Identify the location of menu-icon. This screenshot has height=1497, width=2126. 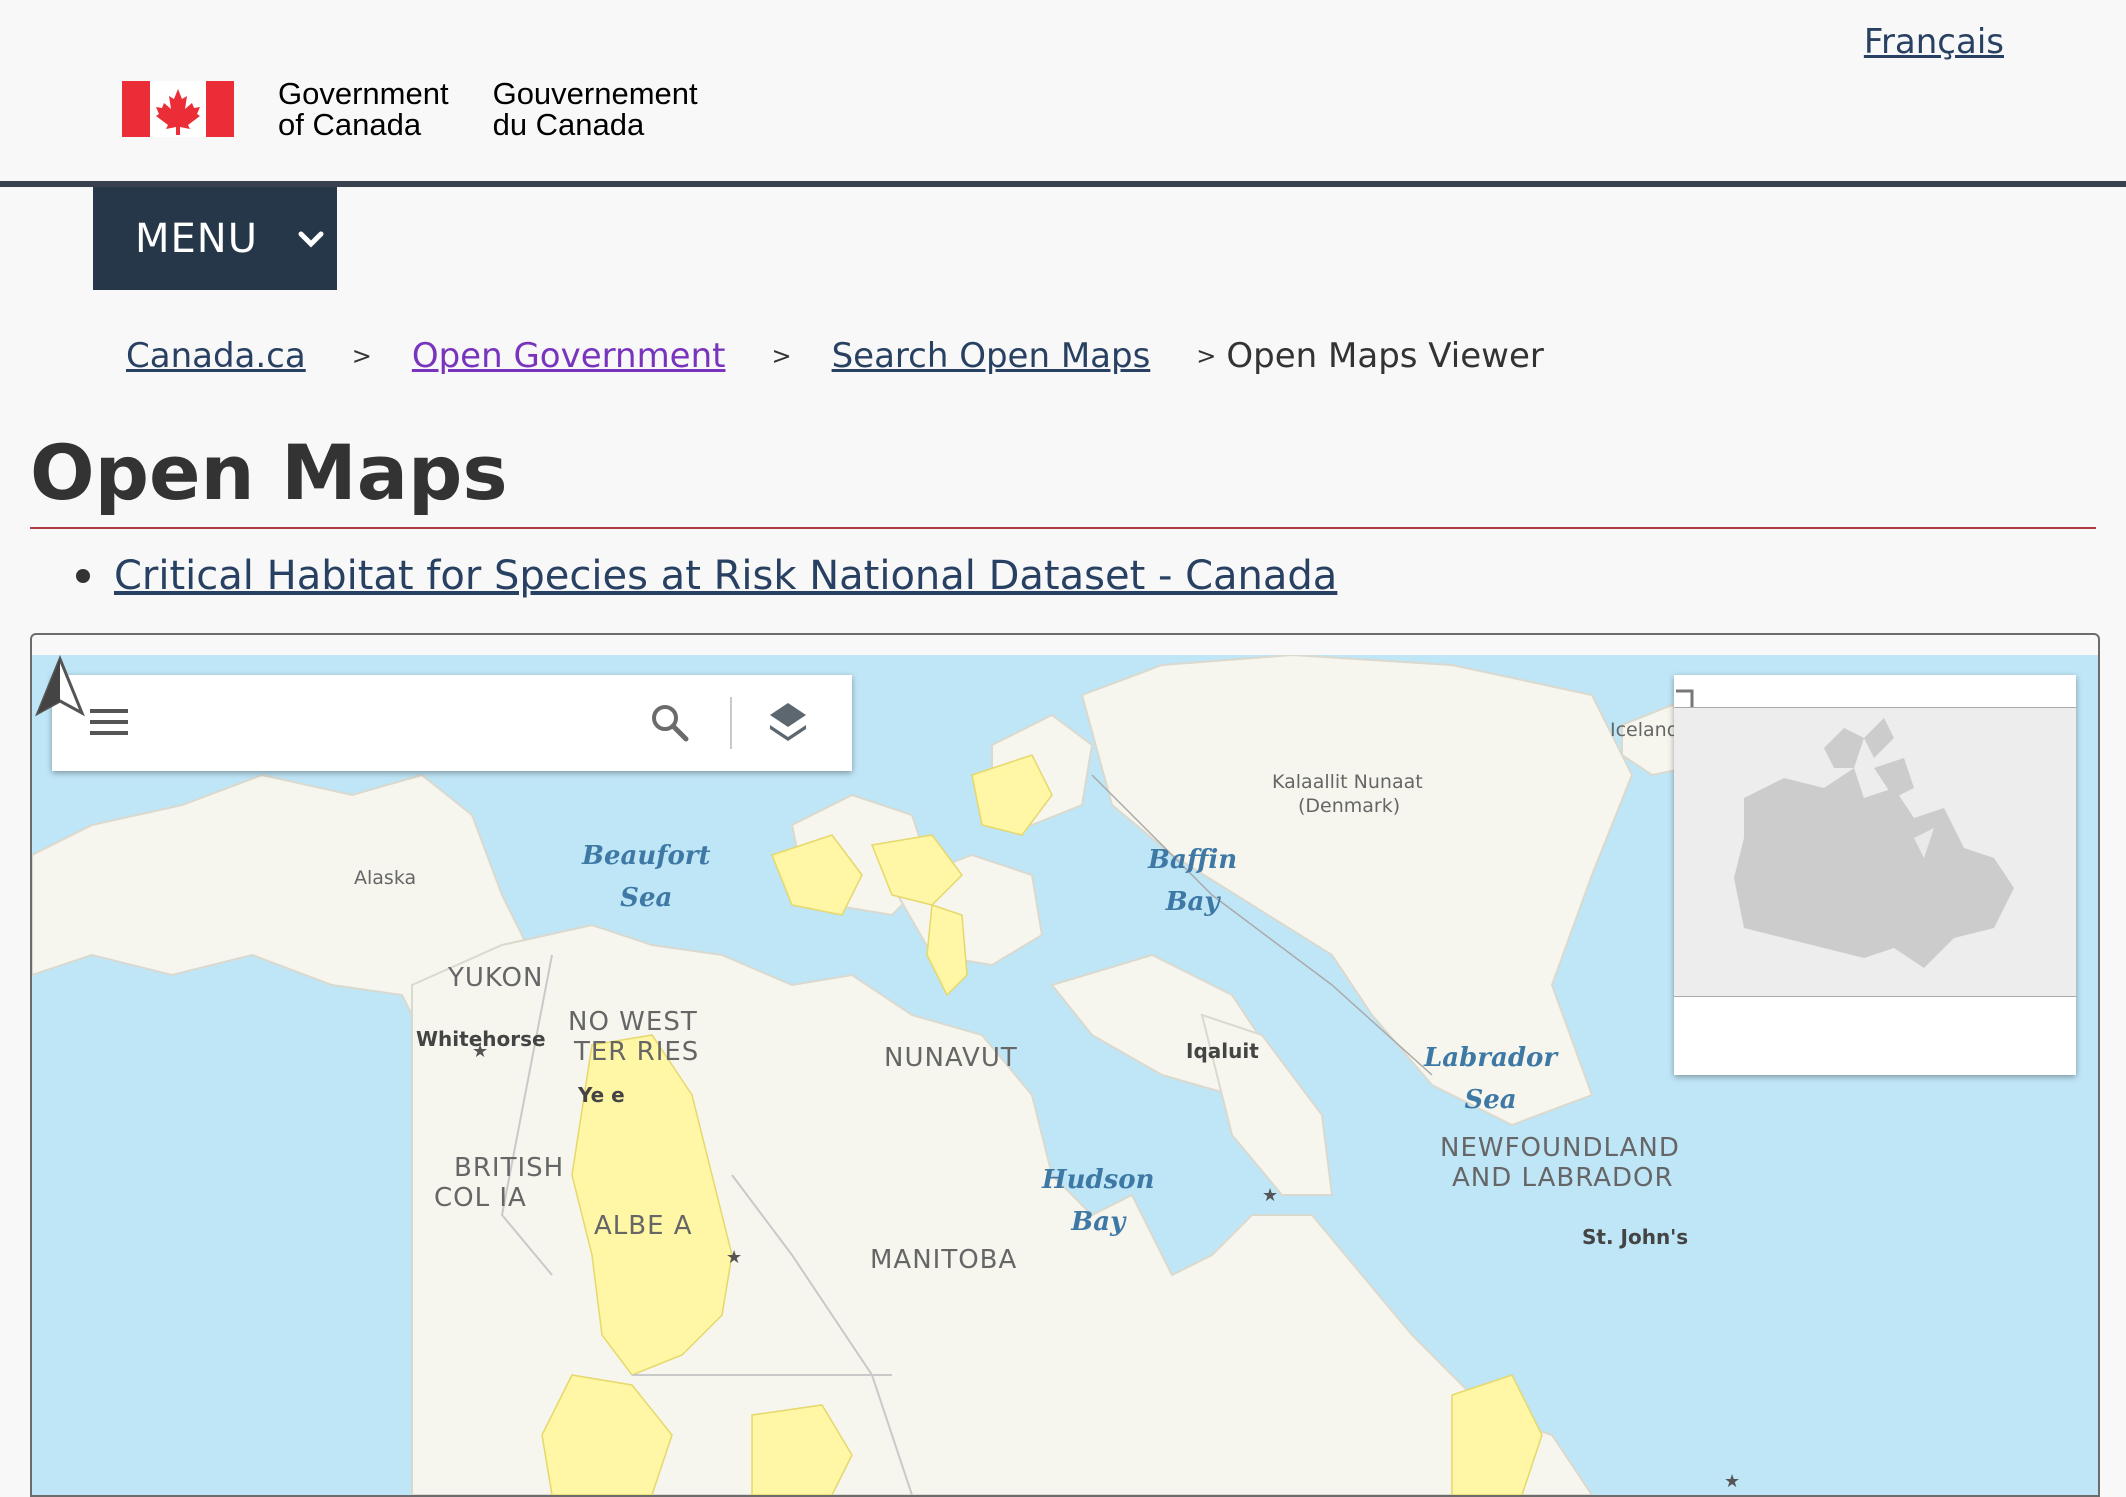
(110, 722).